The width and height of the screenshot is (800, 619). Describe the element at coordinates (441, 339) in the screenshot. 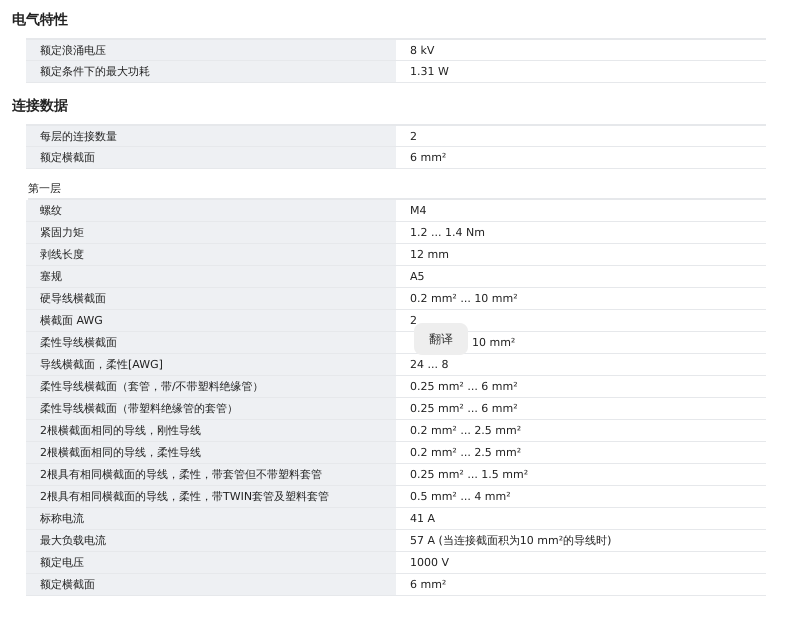

I see `translate-button: 翻译` at that location.